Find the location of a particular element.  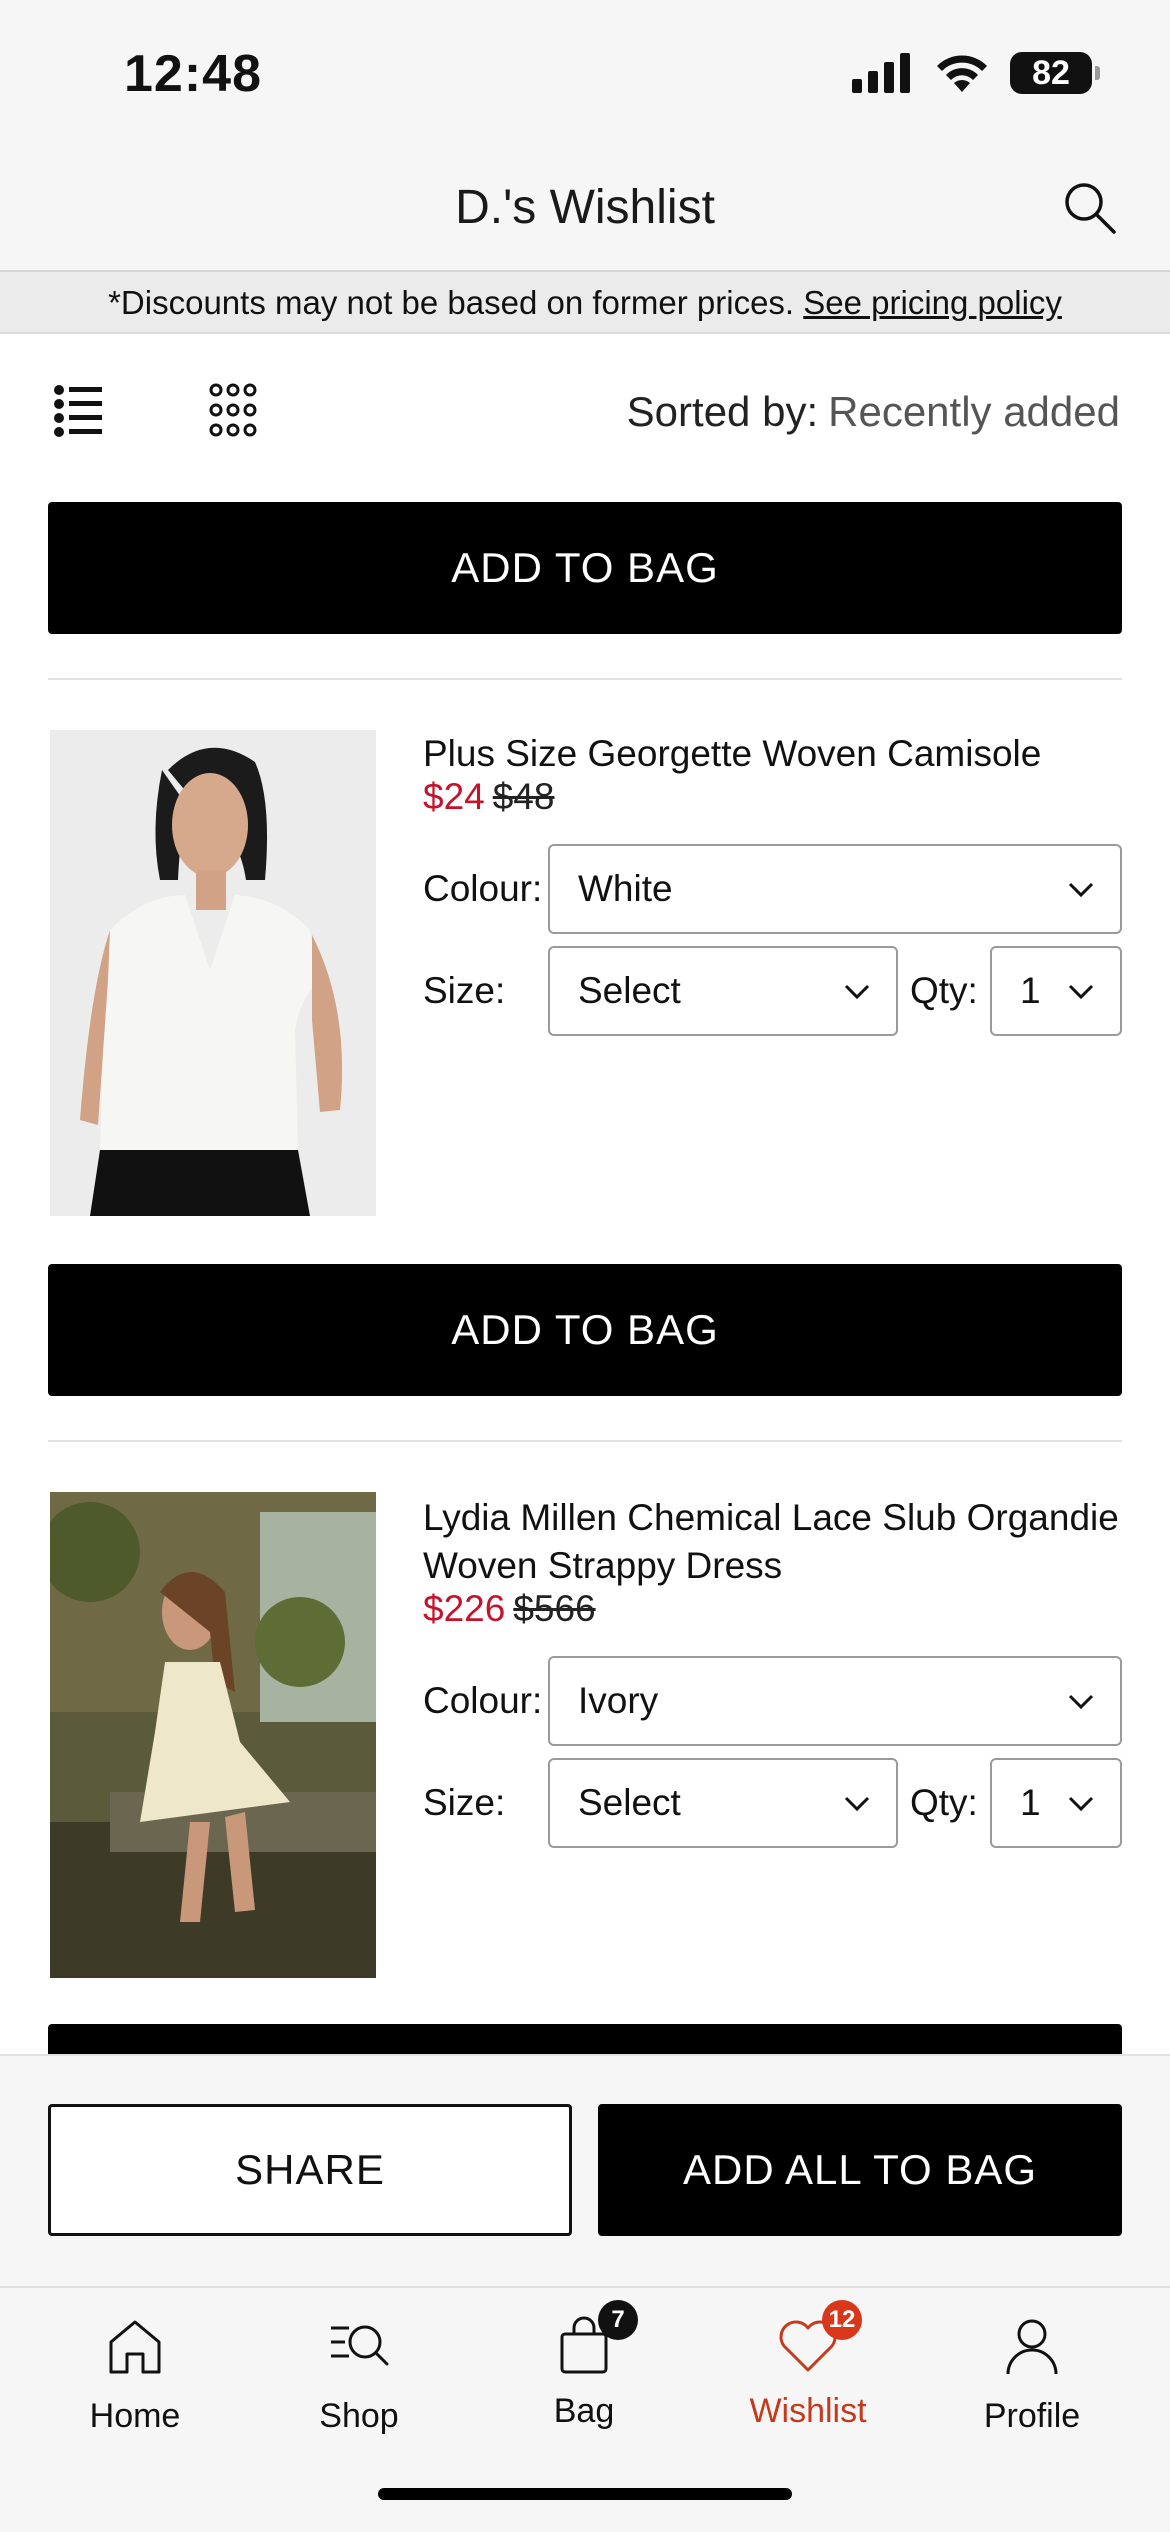

tab-home: Home is located at coordinates (135, 2375).